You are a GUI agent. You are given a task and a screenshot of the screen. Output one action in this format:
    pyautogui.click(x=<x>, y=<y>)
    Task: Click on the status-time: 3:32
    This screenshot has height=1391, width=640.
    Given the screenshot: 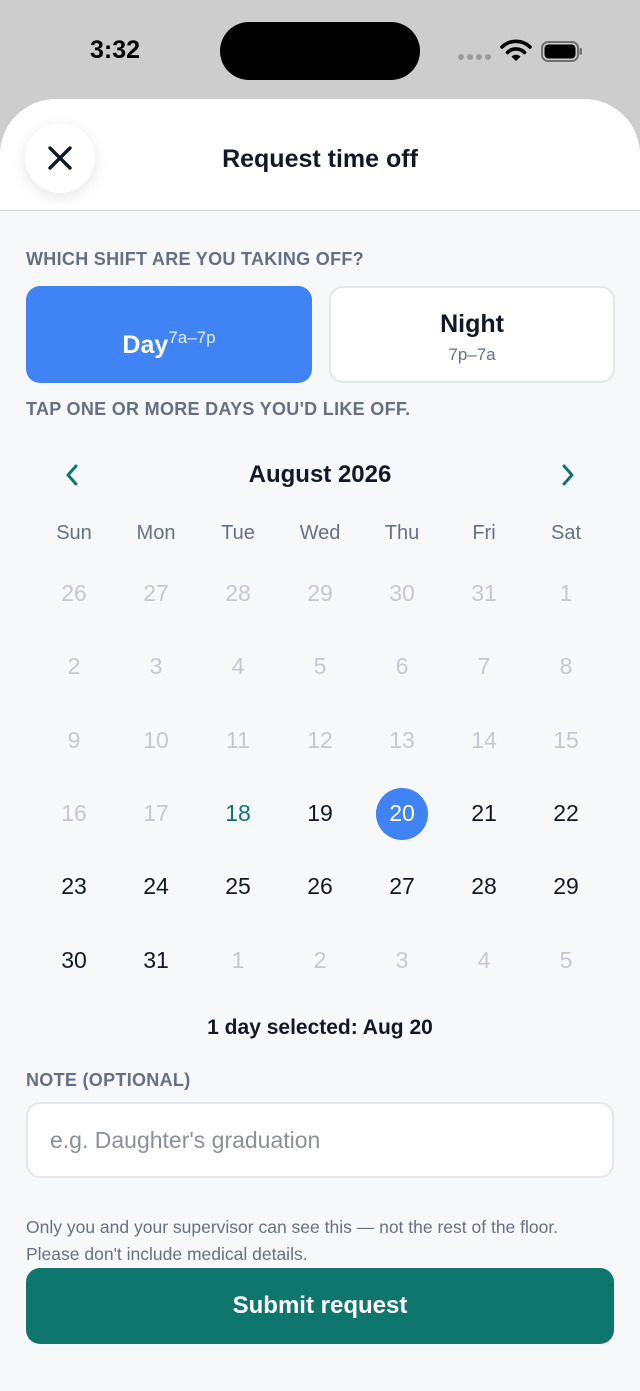 What is the action you would take?
    pyautogui.click(x=115, y=50)
    